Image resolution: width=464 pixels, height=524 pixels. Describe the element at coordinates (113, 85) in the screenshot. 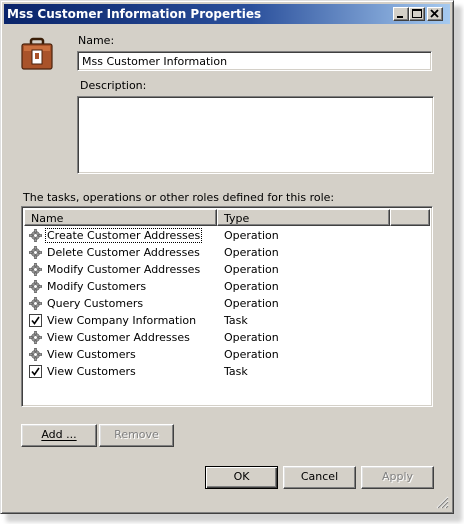

I see `description-label: Description:` at that location.